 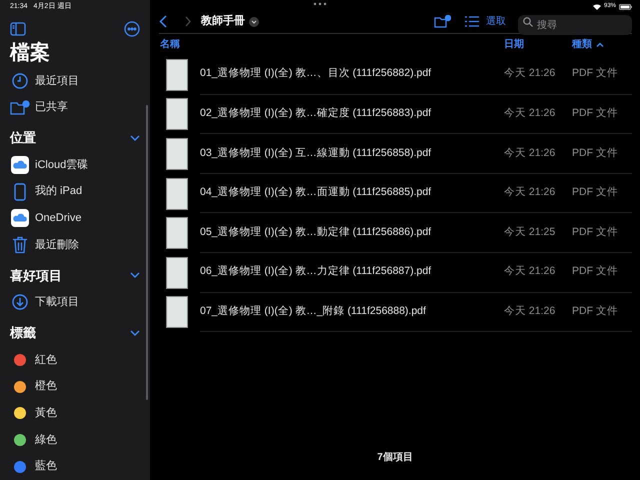 I want to click on sidebar-item: iCloud雲碟, so click(x=61, y=165).